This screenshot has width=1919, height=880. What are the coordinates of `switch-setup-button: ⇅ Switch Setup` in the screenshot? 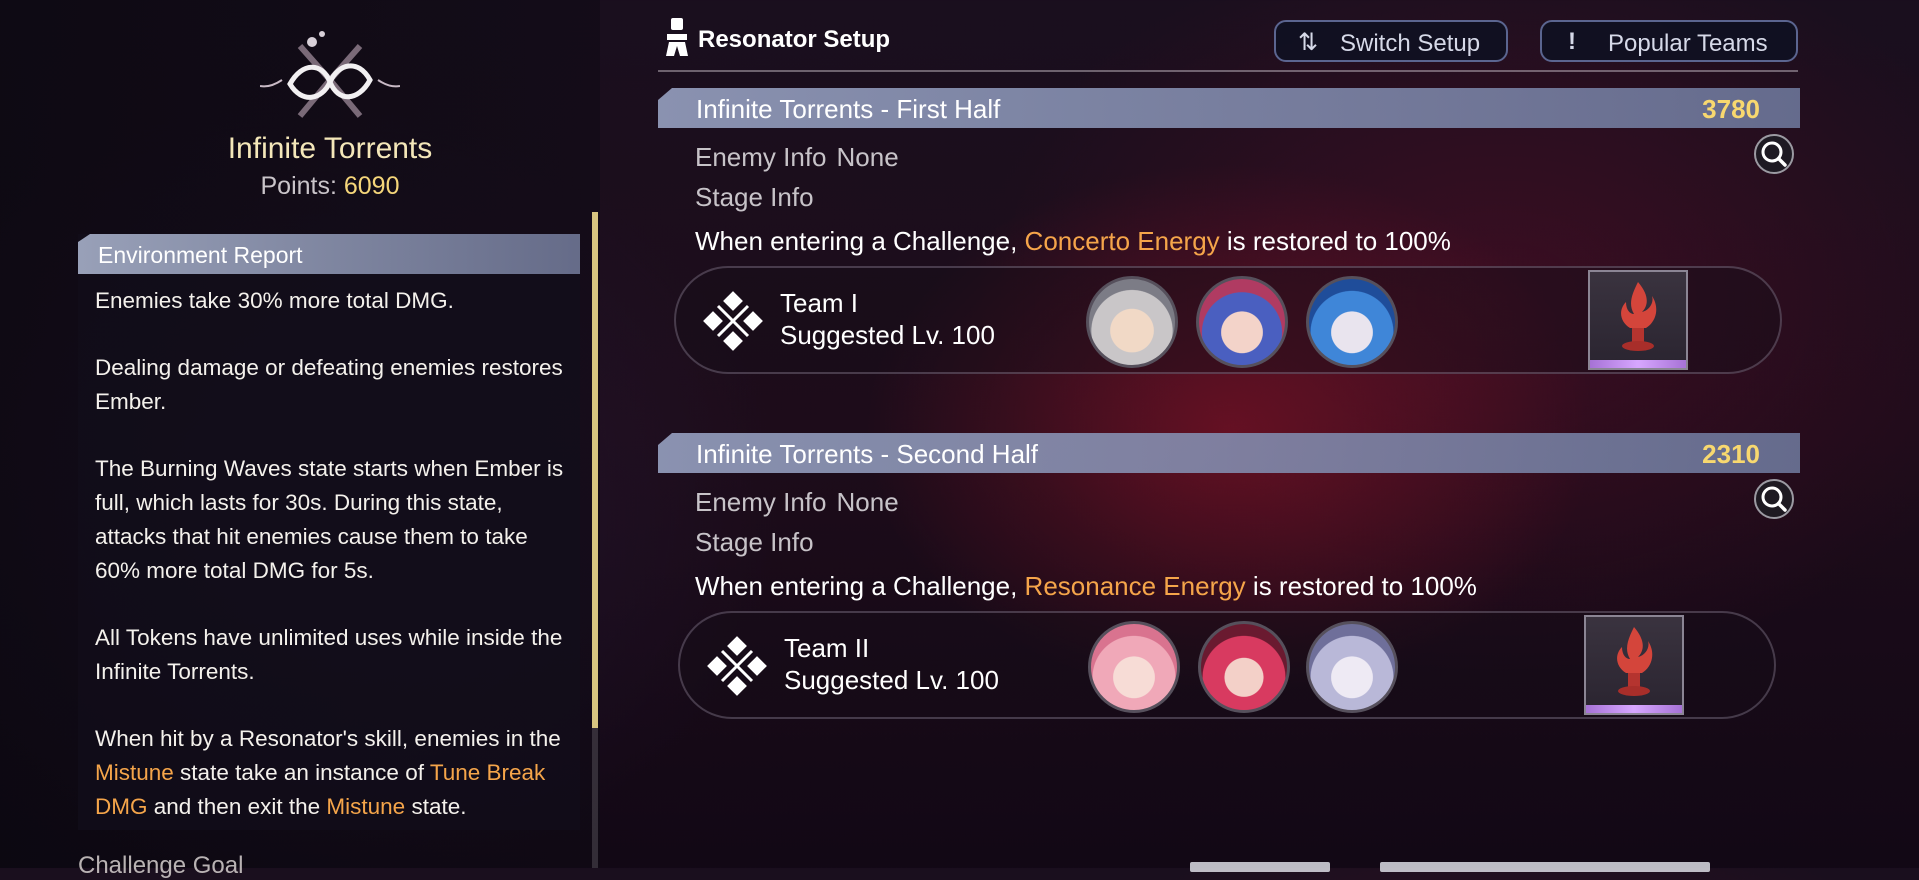 It's located at (1391, 41).